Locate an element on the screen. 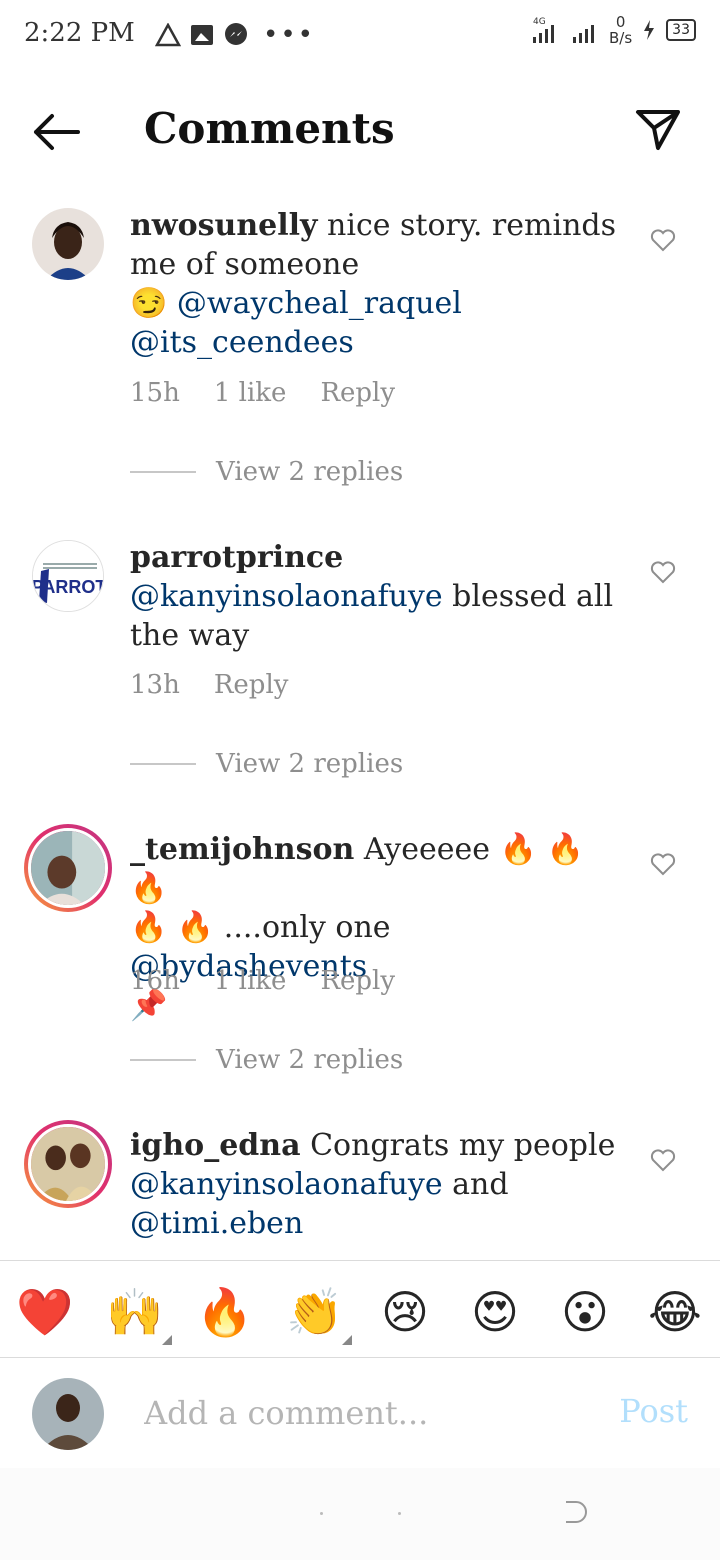  parrot-logo-icon: PARROT is located at coordinates (68, 576).